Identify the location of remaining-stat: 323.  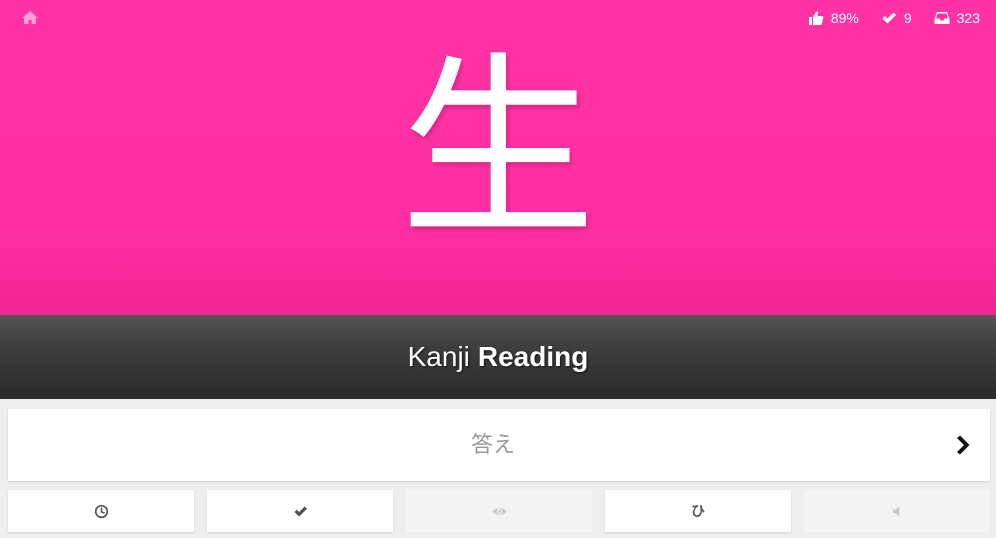
(957, 18).